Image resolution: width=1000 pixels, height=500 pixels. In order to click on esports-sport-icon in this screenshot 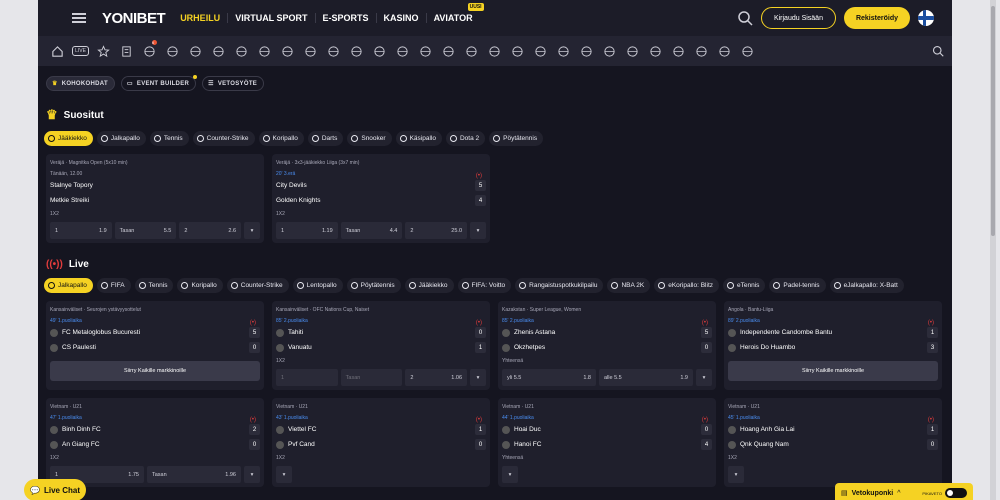, I will do `click(379, 51)`.